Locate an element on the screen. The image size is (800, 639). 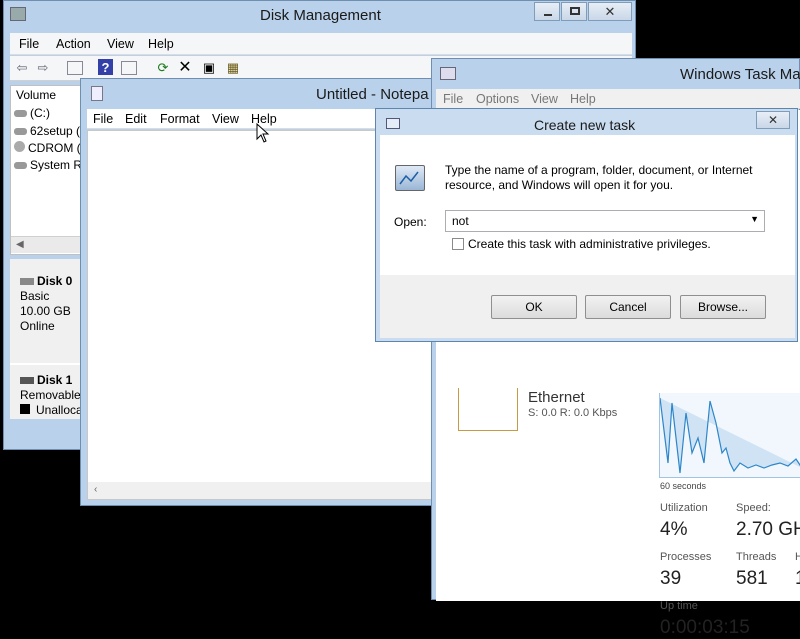
disk-icon is located at coordinates (27, 281).